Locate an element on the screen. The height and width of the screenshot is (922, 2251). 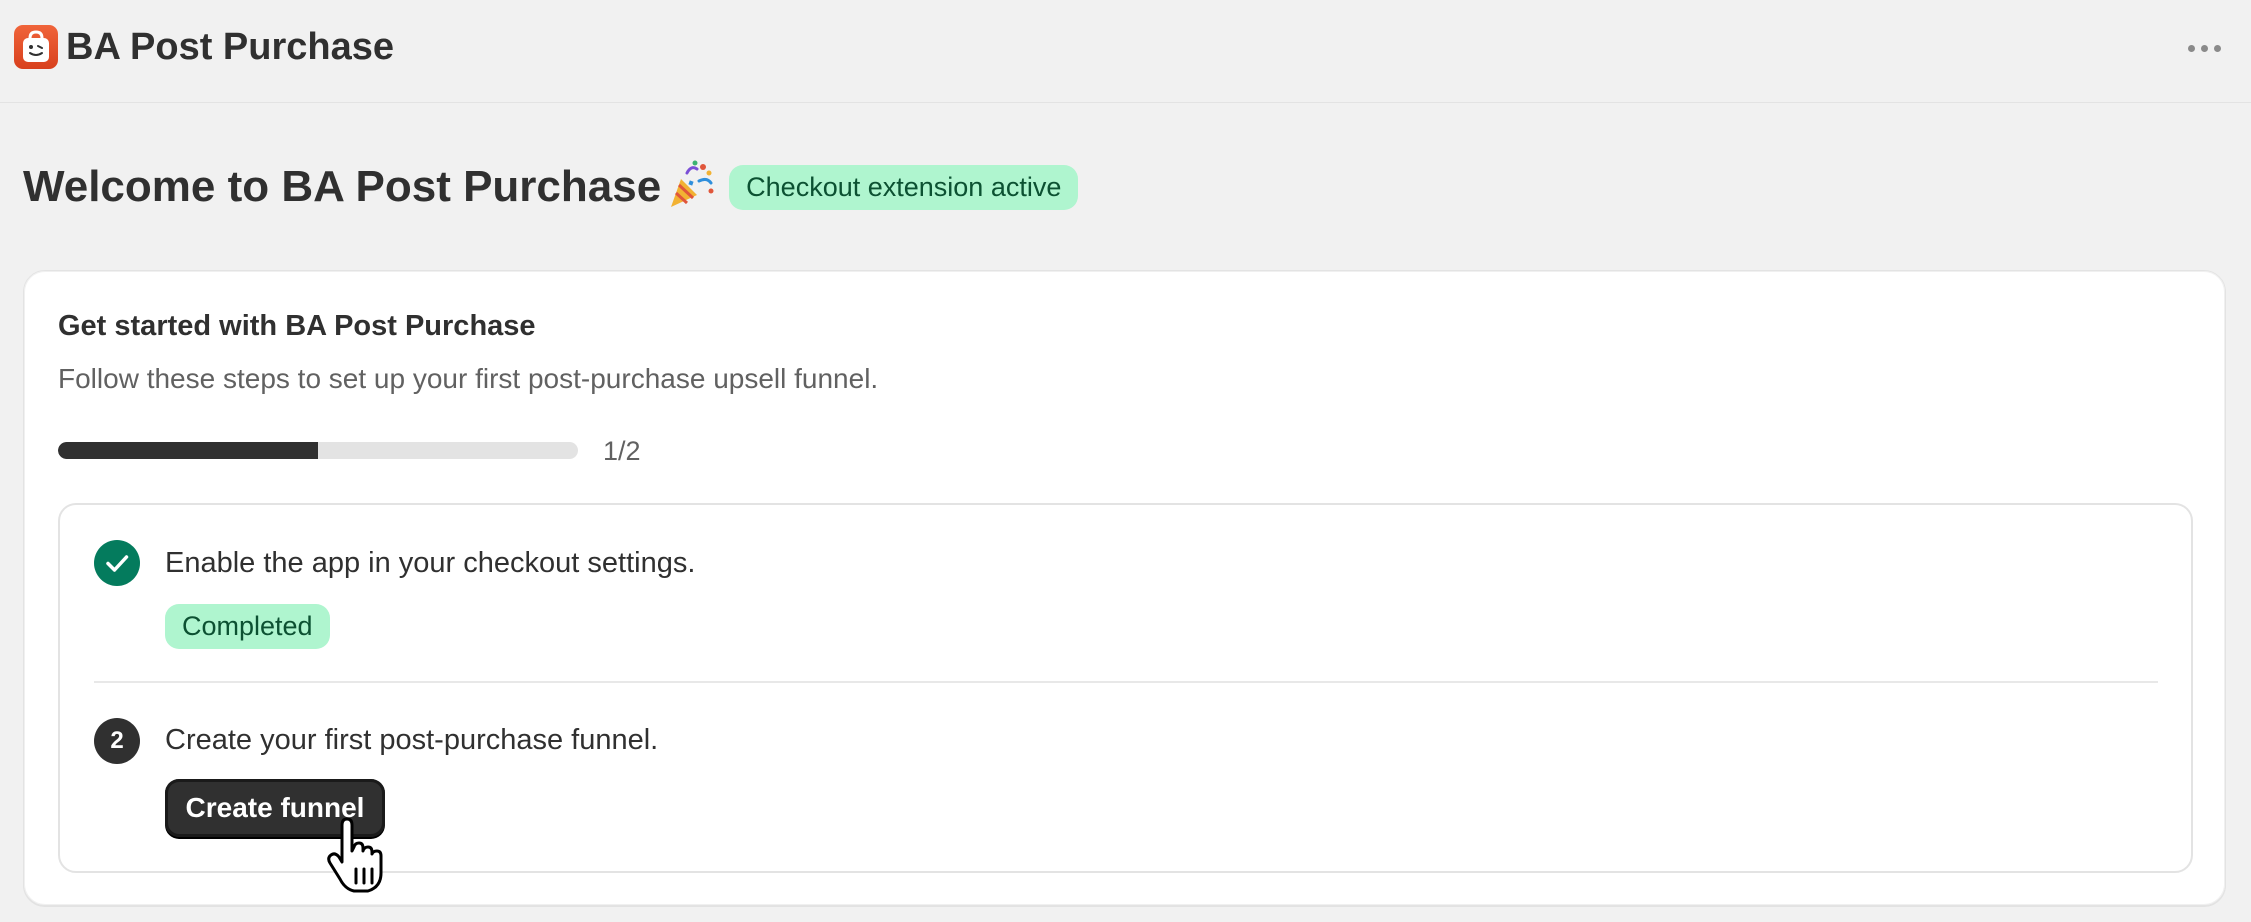
app-header: BA Post Purchase is located at coordinates (1125, 51).